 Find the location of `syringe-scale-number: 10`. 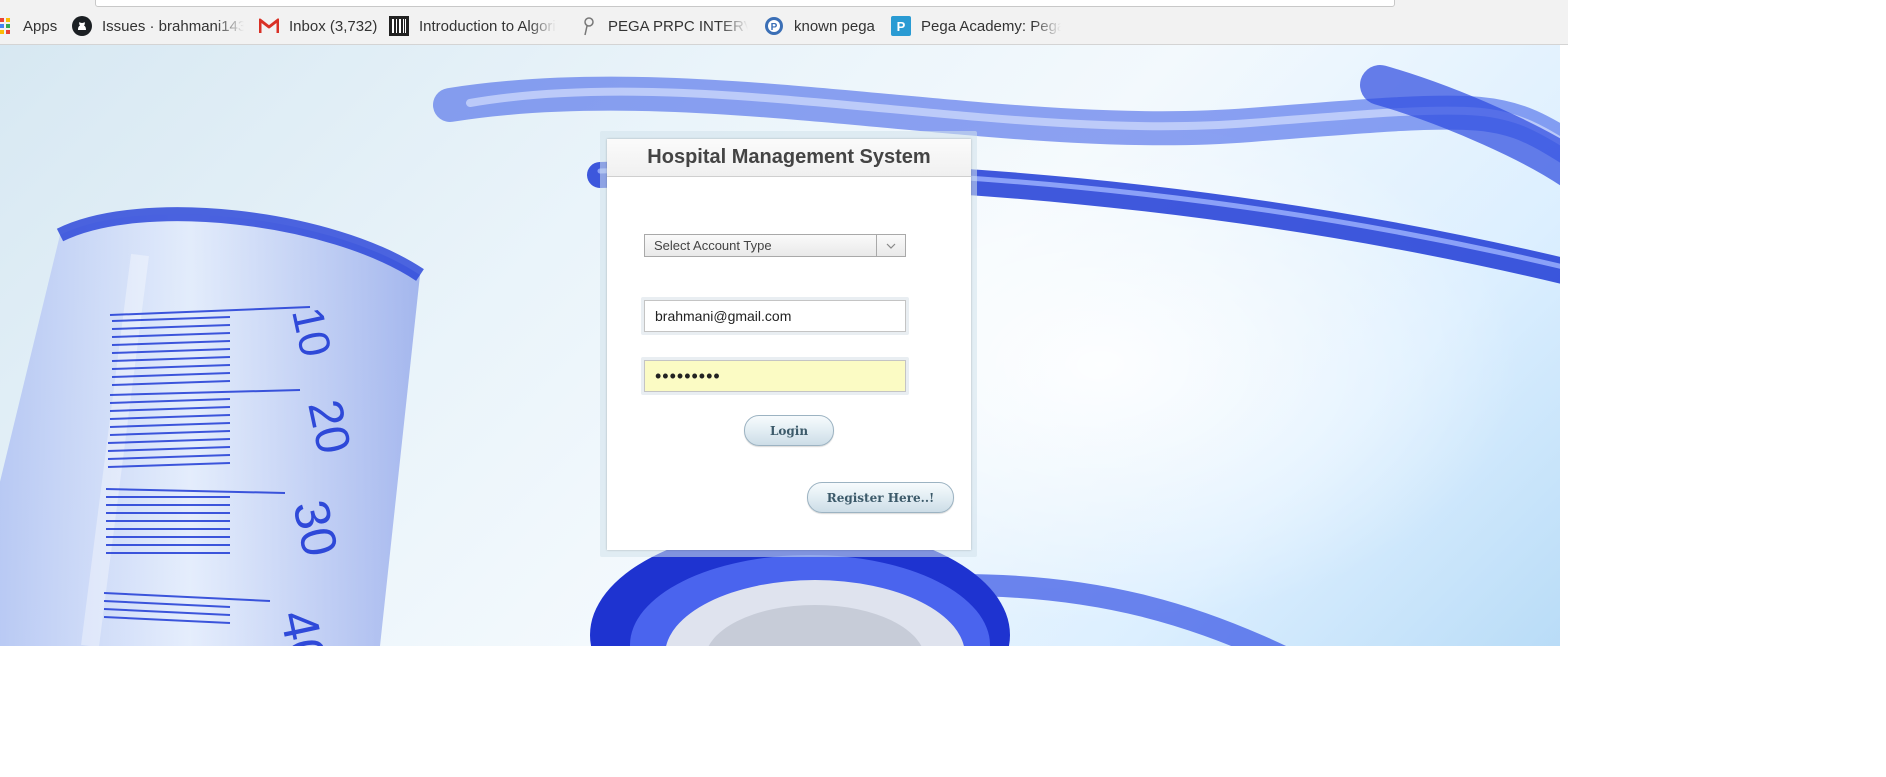

syringe-scale-number: 10 is located at coordinates (311, 332).